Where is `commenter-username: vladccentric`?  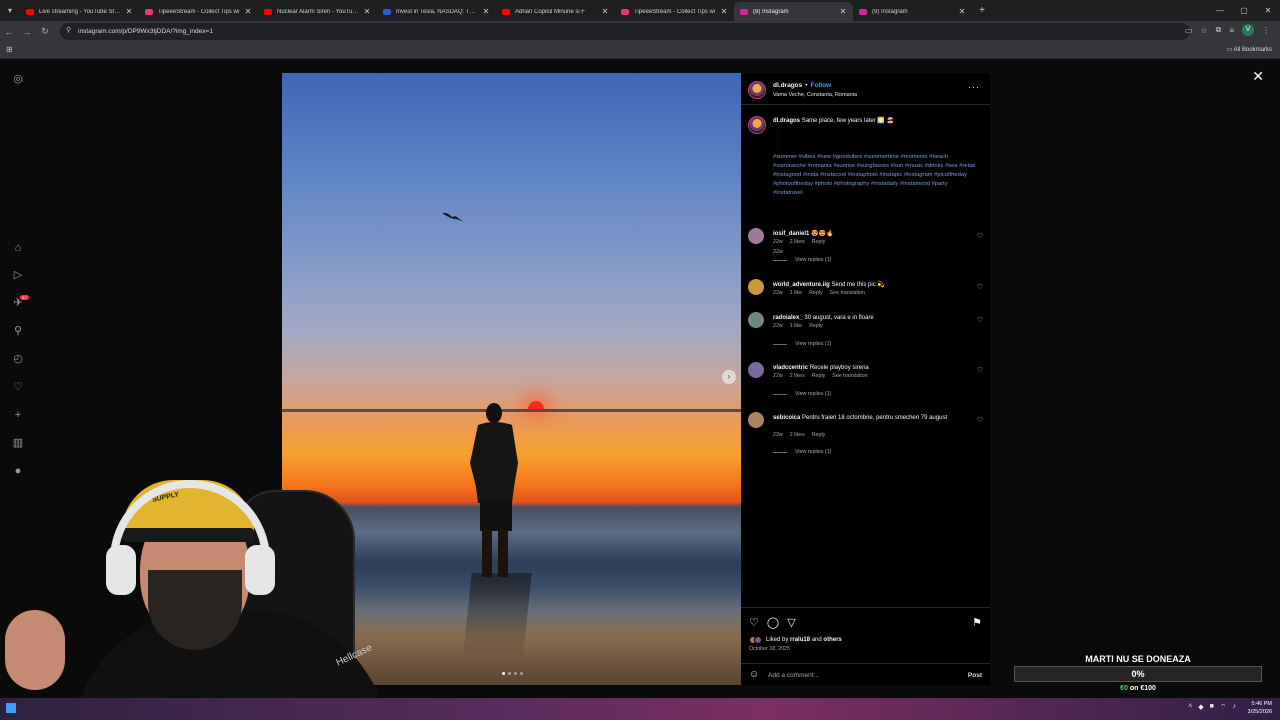
commenter-username: vladccentric is located at coordinates (790, 368).